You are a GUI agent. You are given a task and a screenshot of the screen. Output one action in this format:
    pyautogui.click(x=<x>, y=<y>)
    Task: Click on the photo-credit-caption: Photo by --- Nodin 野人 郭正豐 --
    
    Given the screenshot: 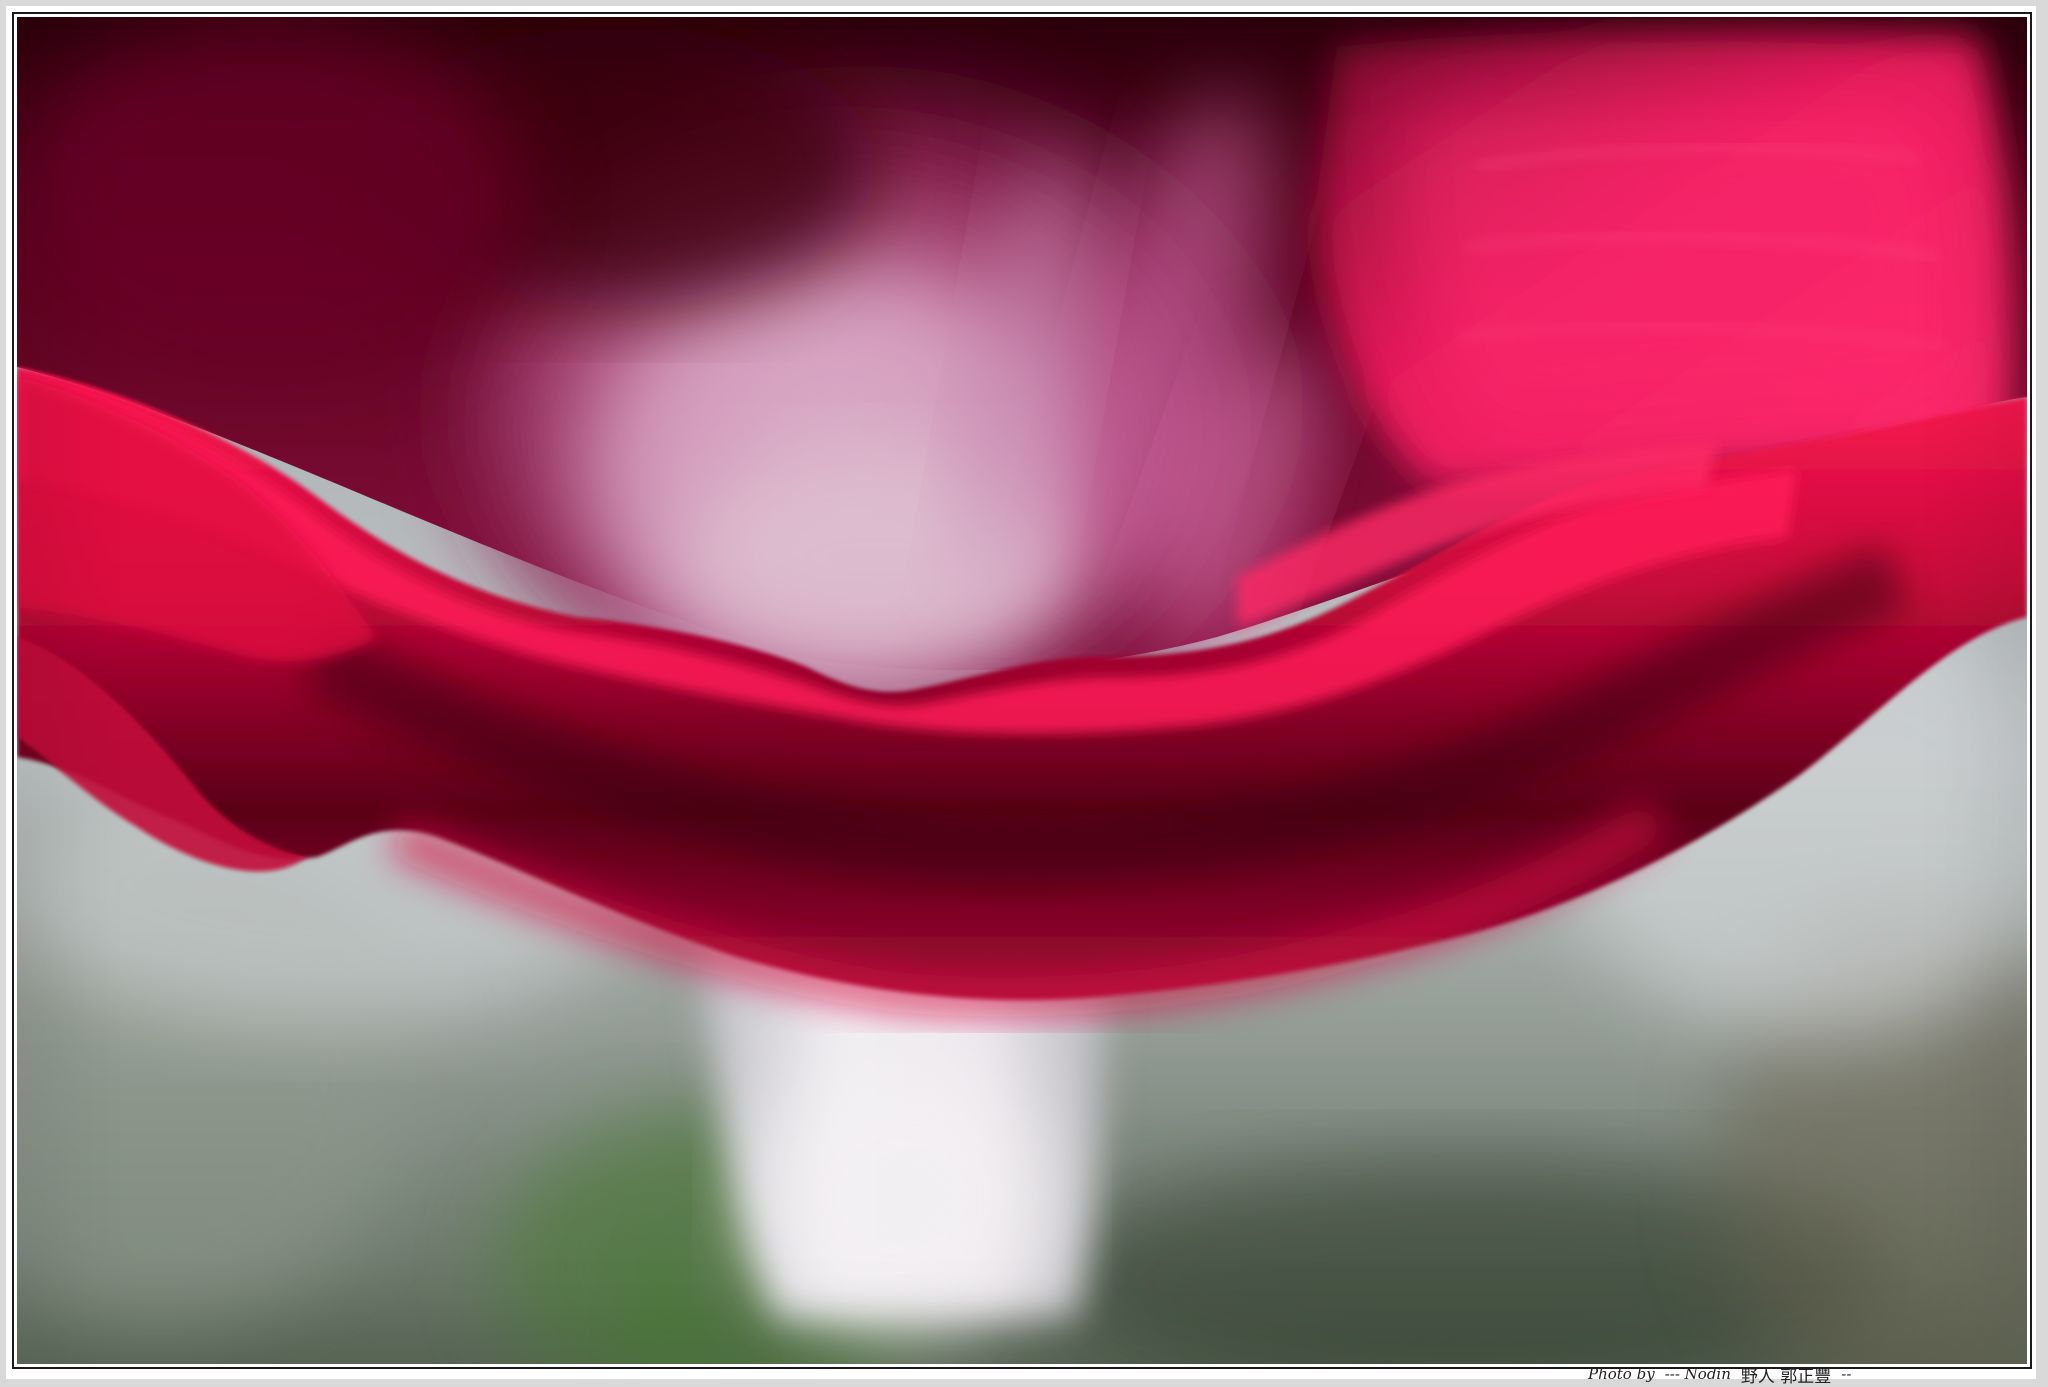 What is the action you would take?
    pyautogui.click(x=1720, y=1374)
    